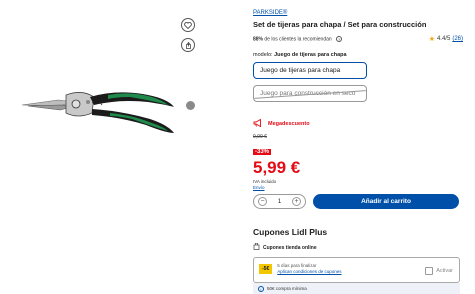  Describe the element at coordinates (431, 39) in the screenshot. I see `star-icon: ★` at that location.